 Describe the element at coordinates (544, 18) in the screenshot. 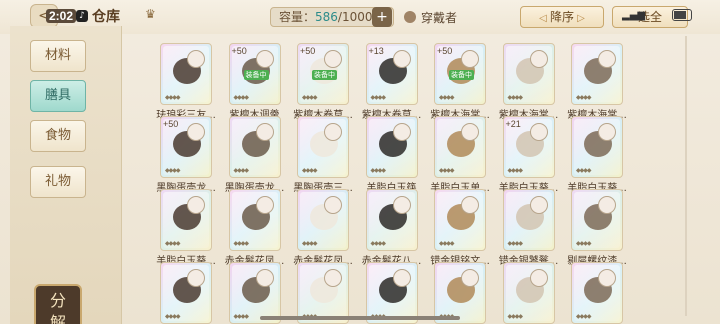

I see `sort-left-arrow-icon: ◁` at that location.